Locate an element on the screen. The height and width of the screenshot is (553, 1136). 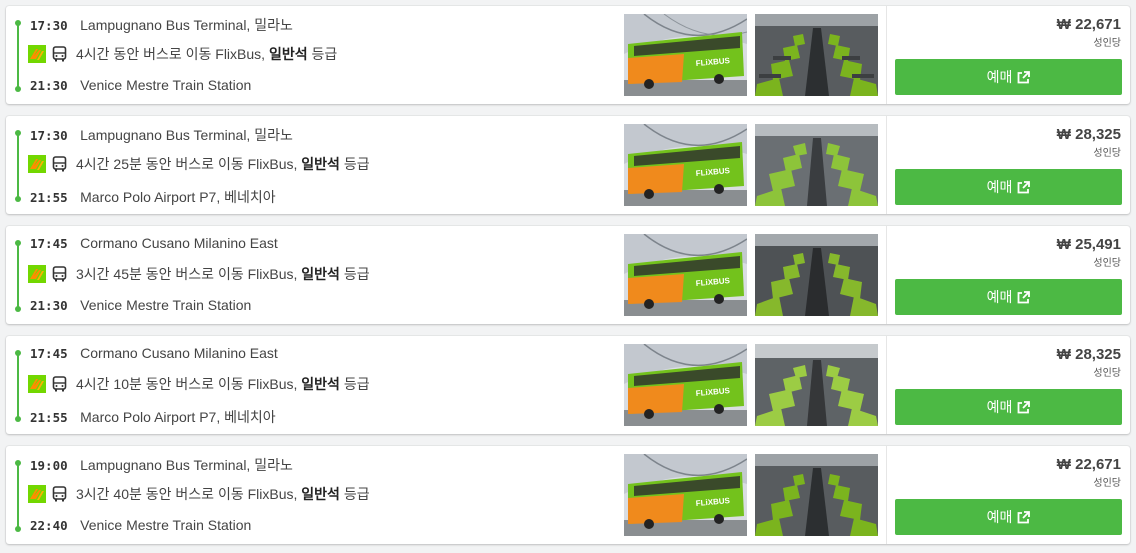
trip-details: 4시간 동안 버스로 이동 FlixBus, 일반석 등급 is located at coordinates (182, 54).